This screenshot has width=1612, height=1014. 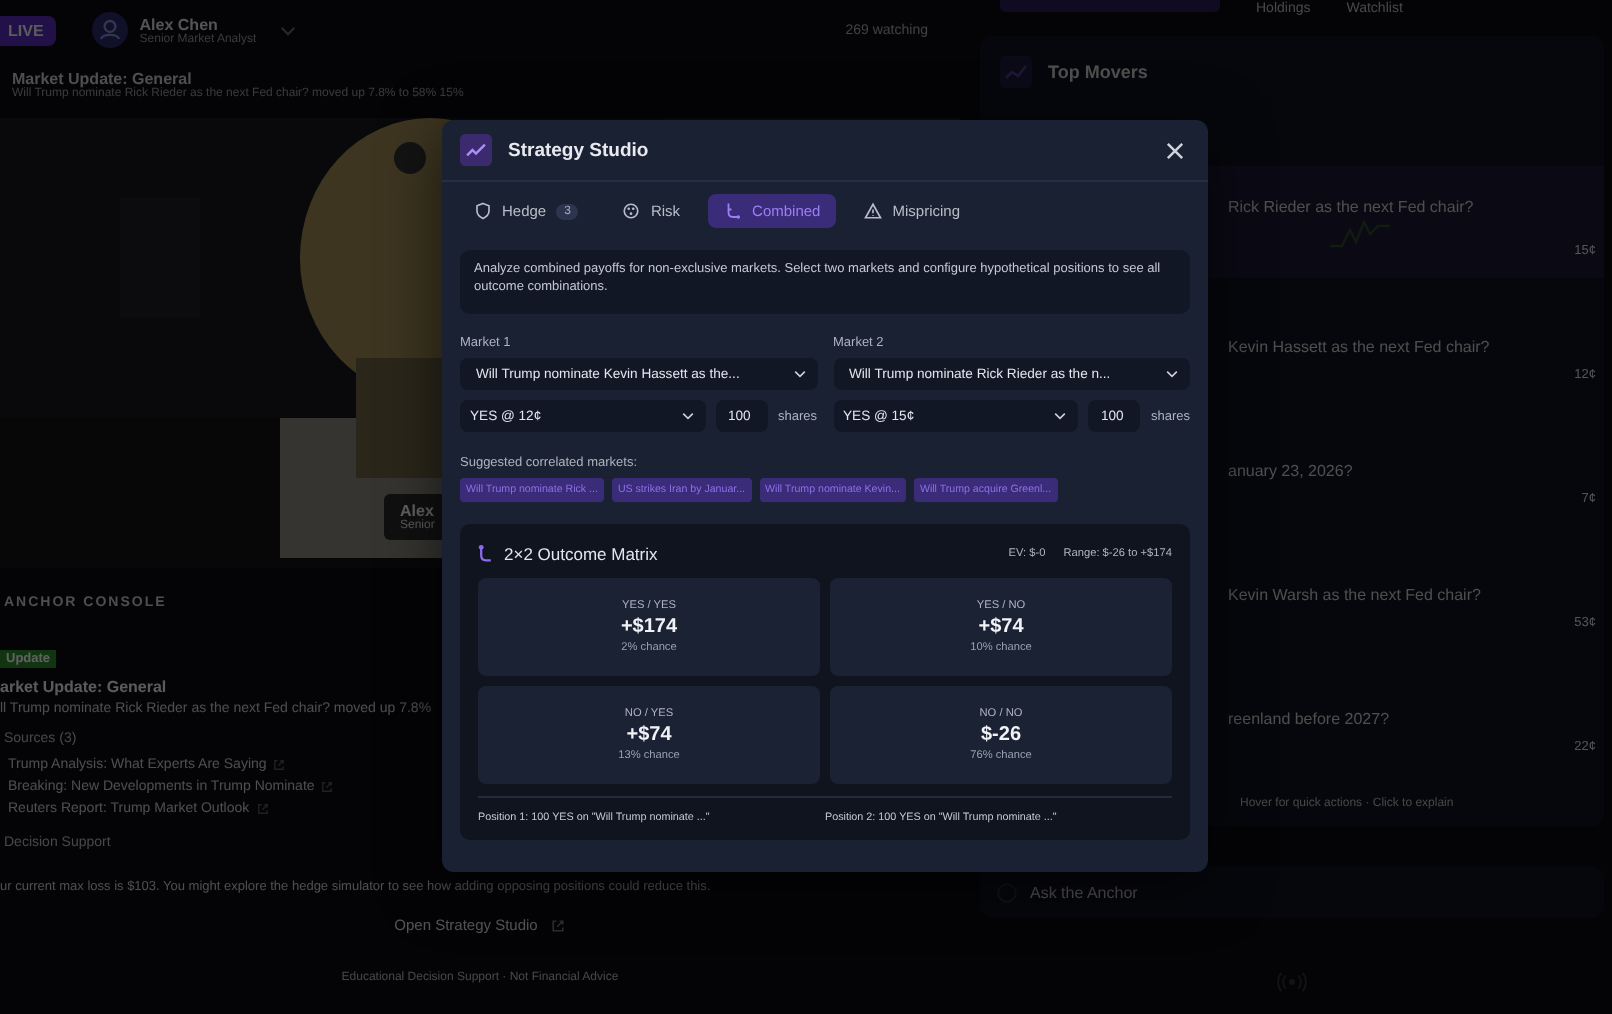 I want to click on avatar-icon, so click(x=109, y=30).